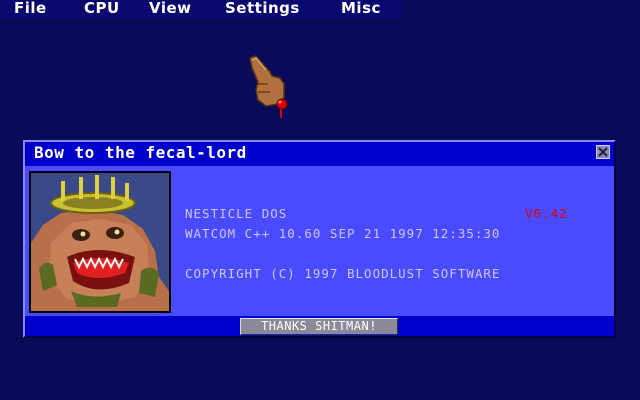 The image size is (640, 400). Describe the element at coordinates (201, 9) in the screenshot. I see `menu-bar: File CPU View Settings Misc` at that location.